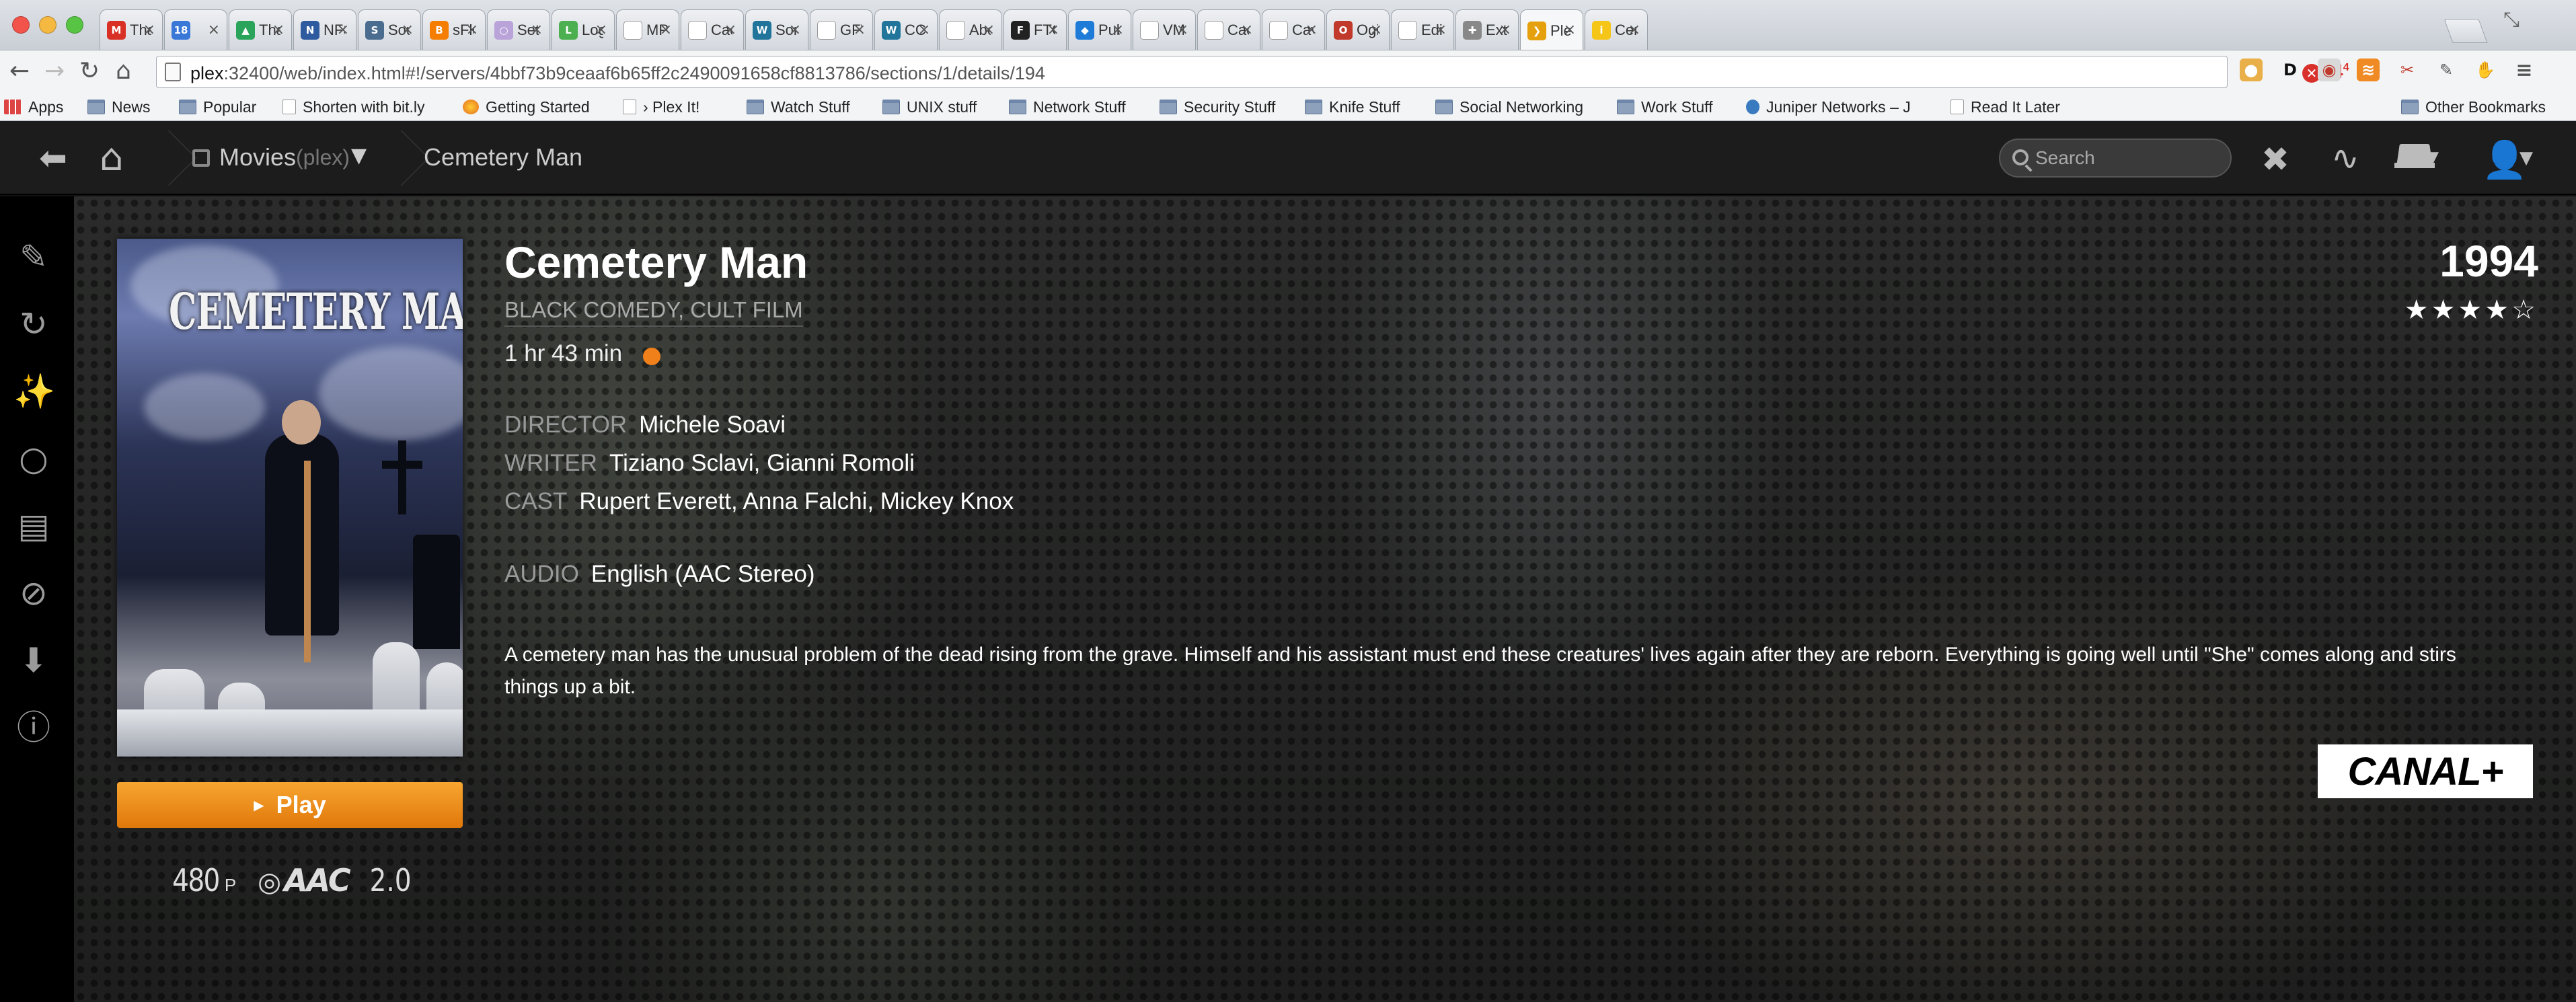 The width and height of the screenshot is (2576, 1002). Describe the element at coordinates (526, 107) in the screenshot. I see `bookmark-item: Getting Started` at that location.